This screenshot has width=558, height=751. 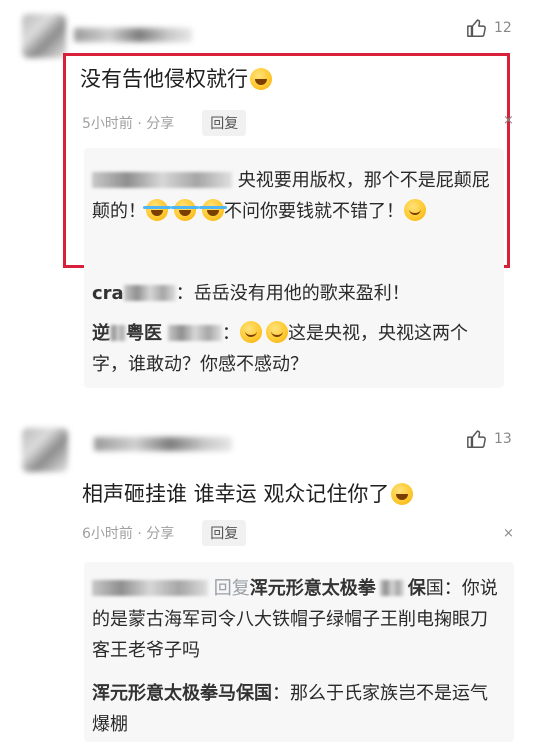 I want to click on reply-author: cra, so click(x=108, y=293).